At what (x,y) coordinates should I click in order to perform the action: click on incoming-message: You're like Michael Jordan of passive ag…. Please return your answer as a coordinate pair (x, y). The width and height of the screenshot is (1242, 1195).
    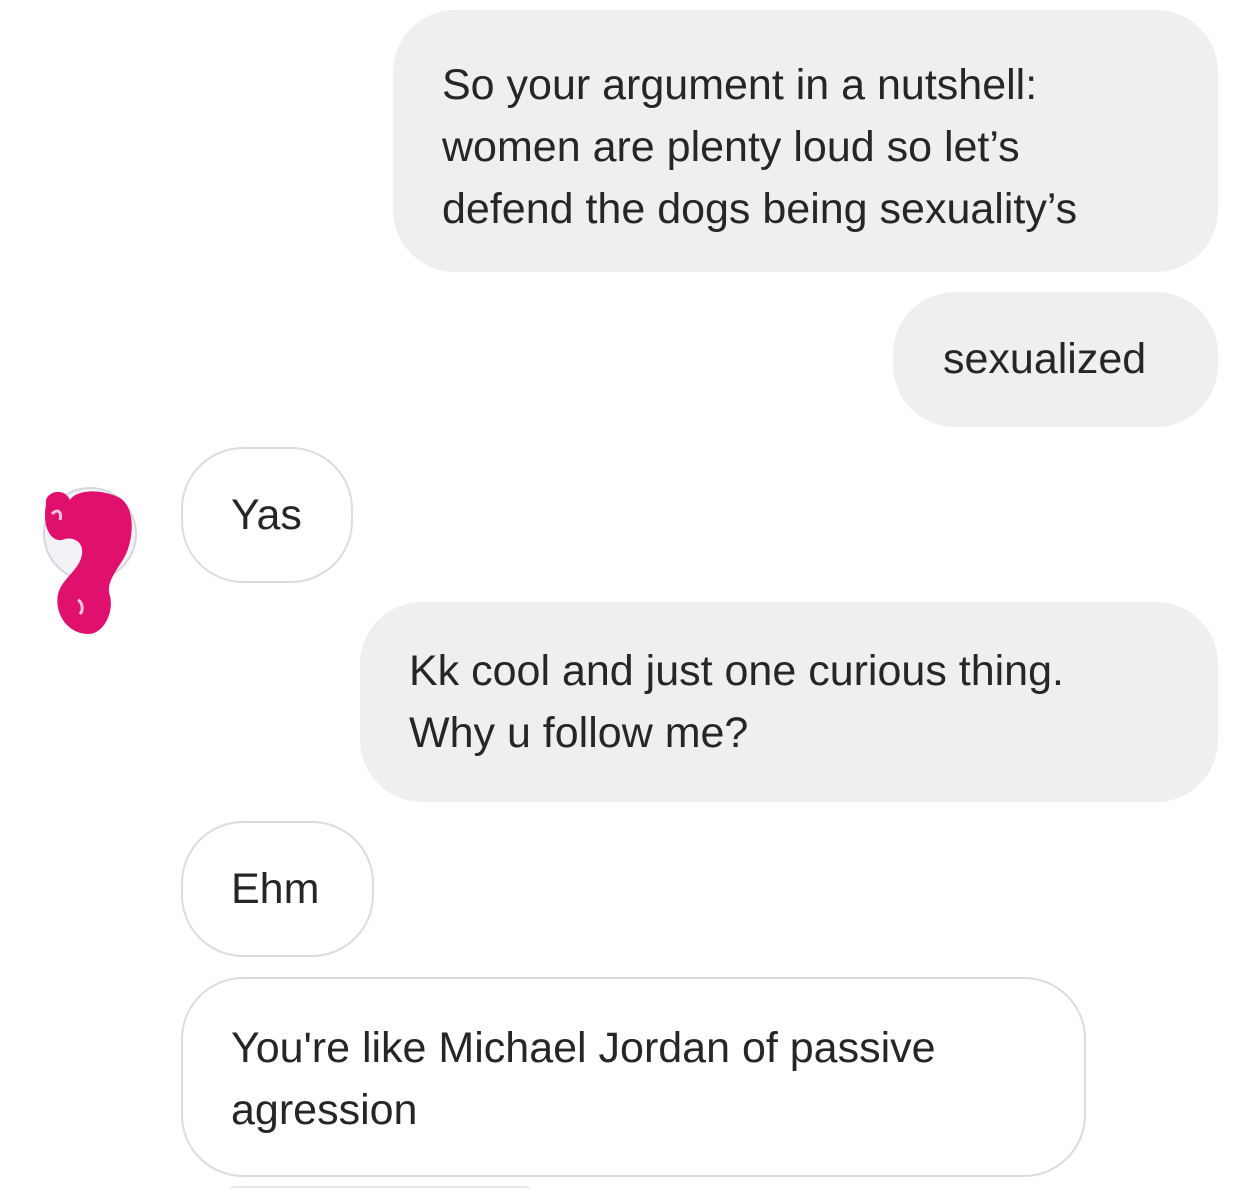
    Looking at the image, I should click on (633, 1077).